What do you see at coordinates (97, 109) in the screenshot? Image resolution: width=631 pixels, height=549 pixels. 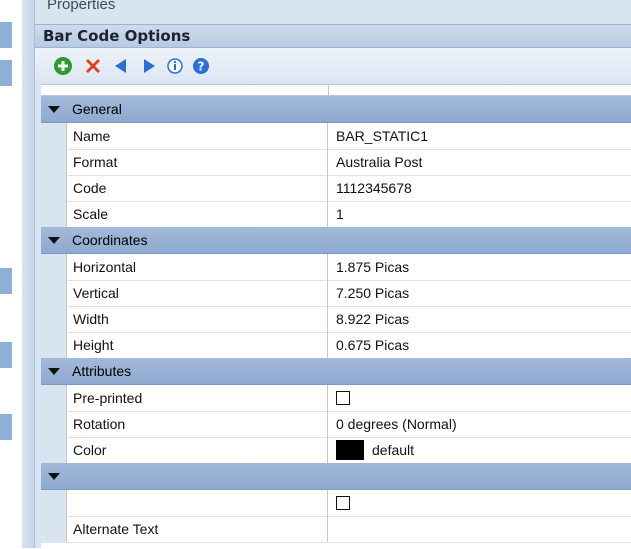 I see `category-label: General` at bounding box center [97, 109].